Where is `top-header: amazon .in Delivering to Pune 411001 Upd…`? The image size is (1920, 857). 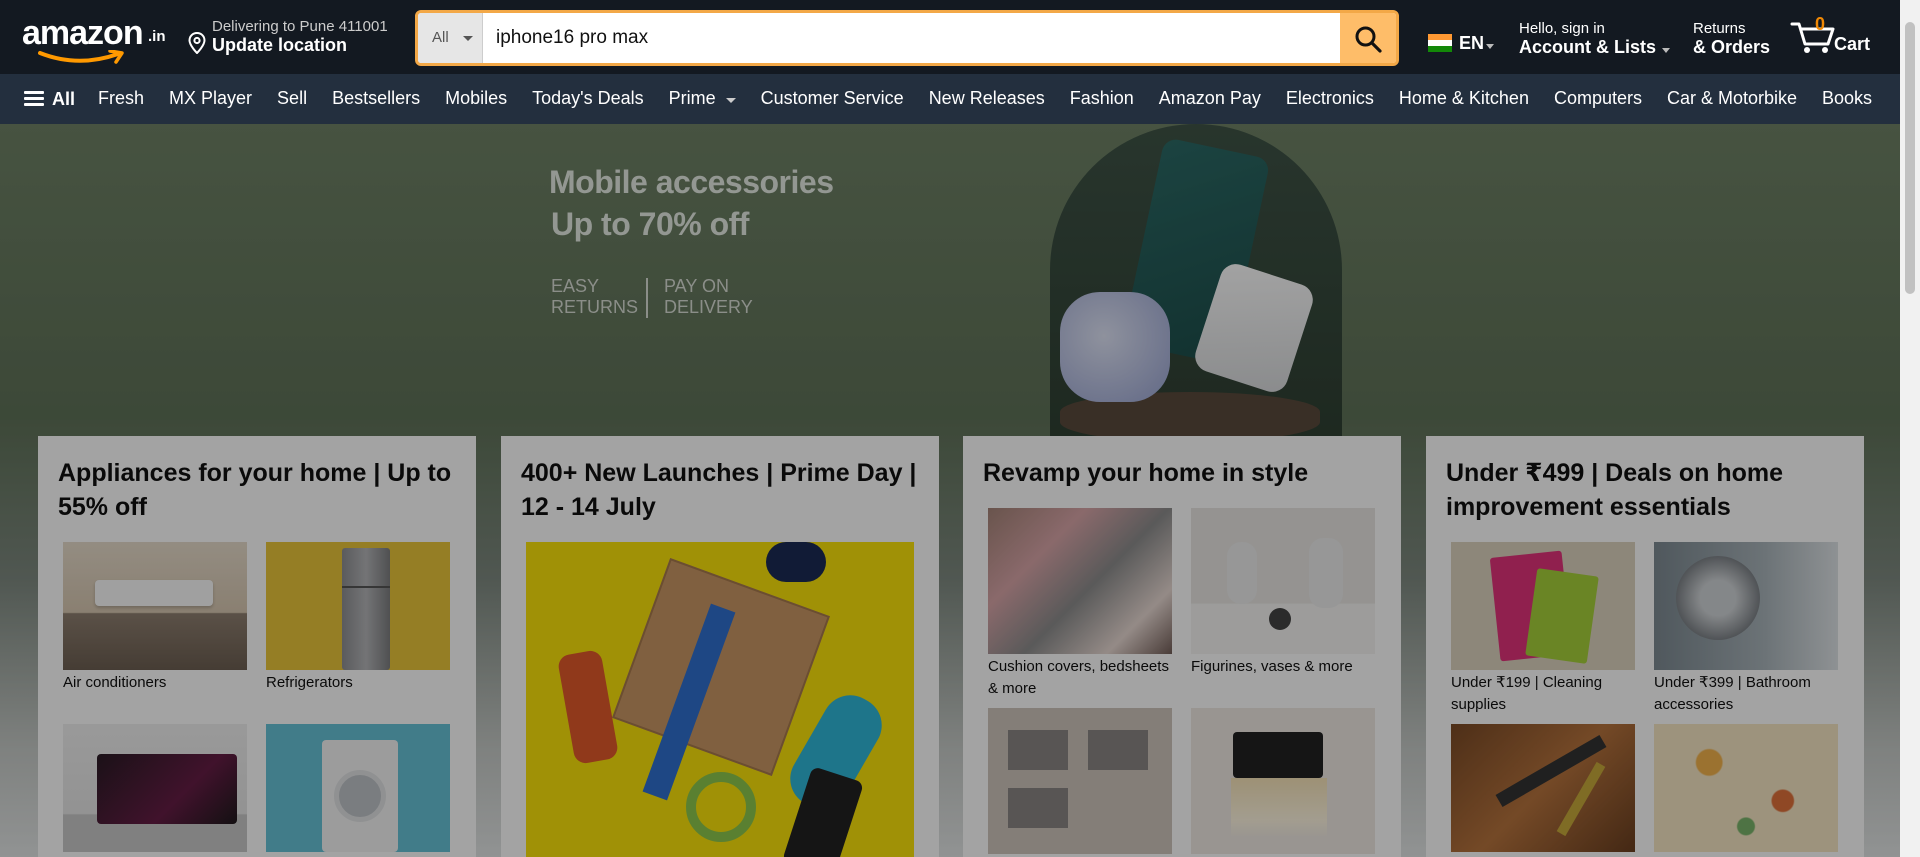
top-header: amazon .in Delivering to Pune 411001 Upd… is located at coordinates (950, 37).